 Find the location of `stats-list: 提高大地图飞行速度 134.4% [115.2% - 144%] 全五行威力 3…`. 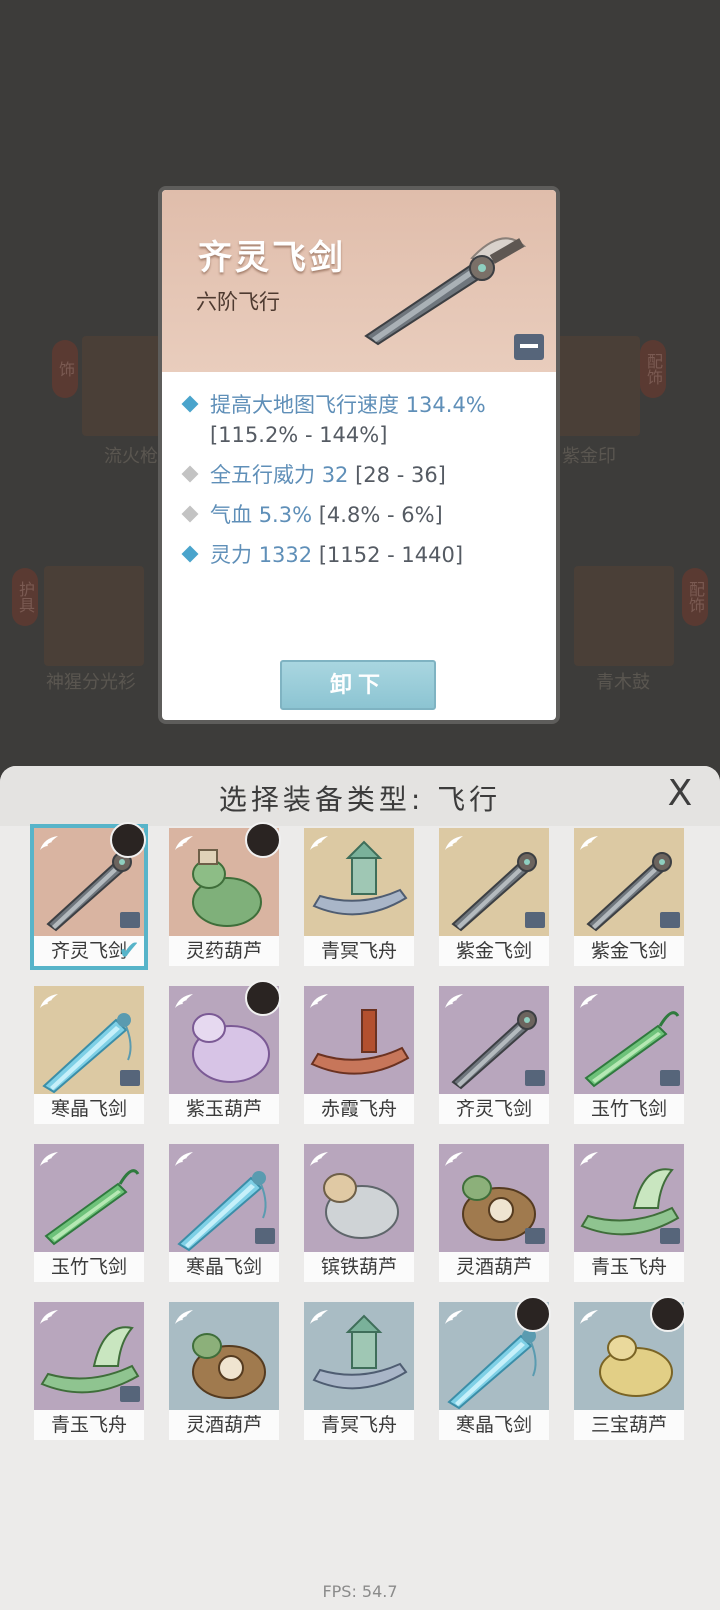

stats-list: 提高大地图飞行速度 134.4% [115.2% - 144%] 全五行威力 3… is located at coordinates (365, 485).